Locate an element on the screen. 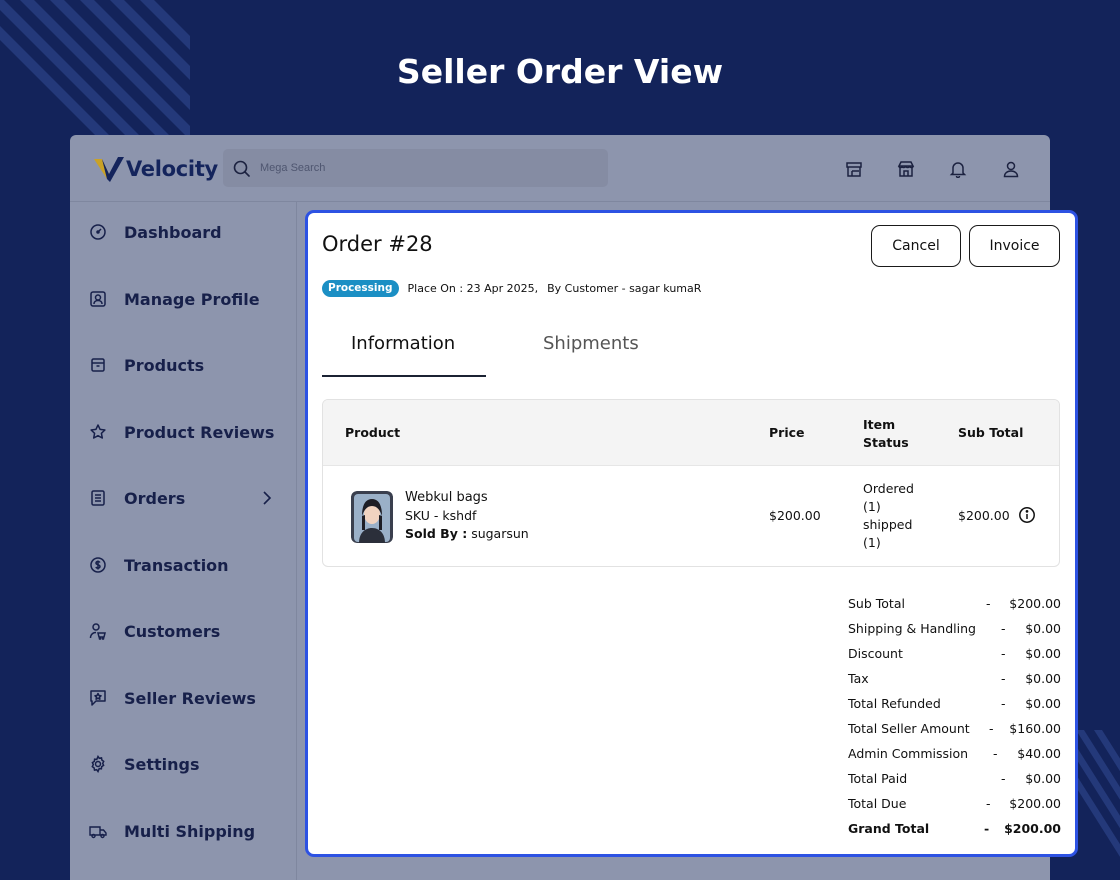  store-button is located at coordinates (854, 169).